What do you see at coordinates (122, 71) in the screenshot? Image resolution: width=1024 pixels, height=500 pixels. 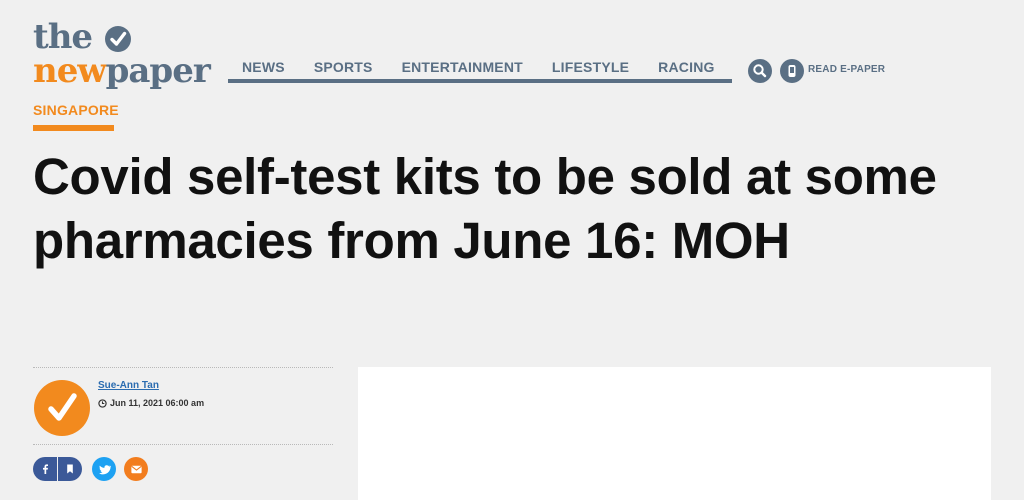 I see `logo-newpaper: newpaper` at bounding box center [122, 71].